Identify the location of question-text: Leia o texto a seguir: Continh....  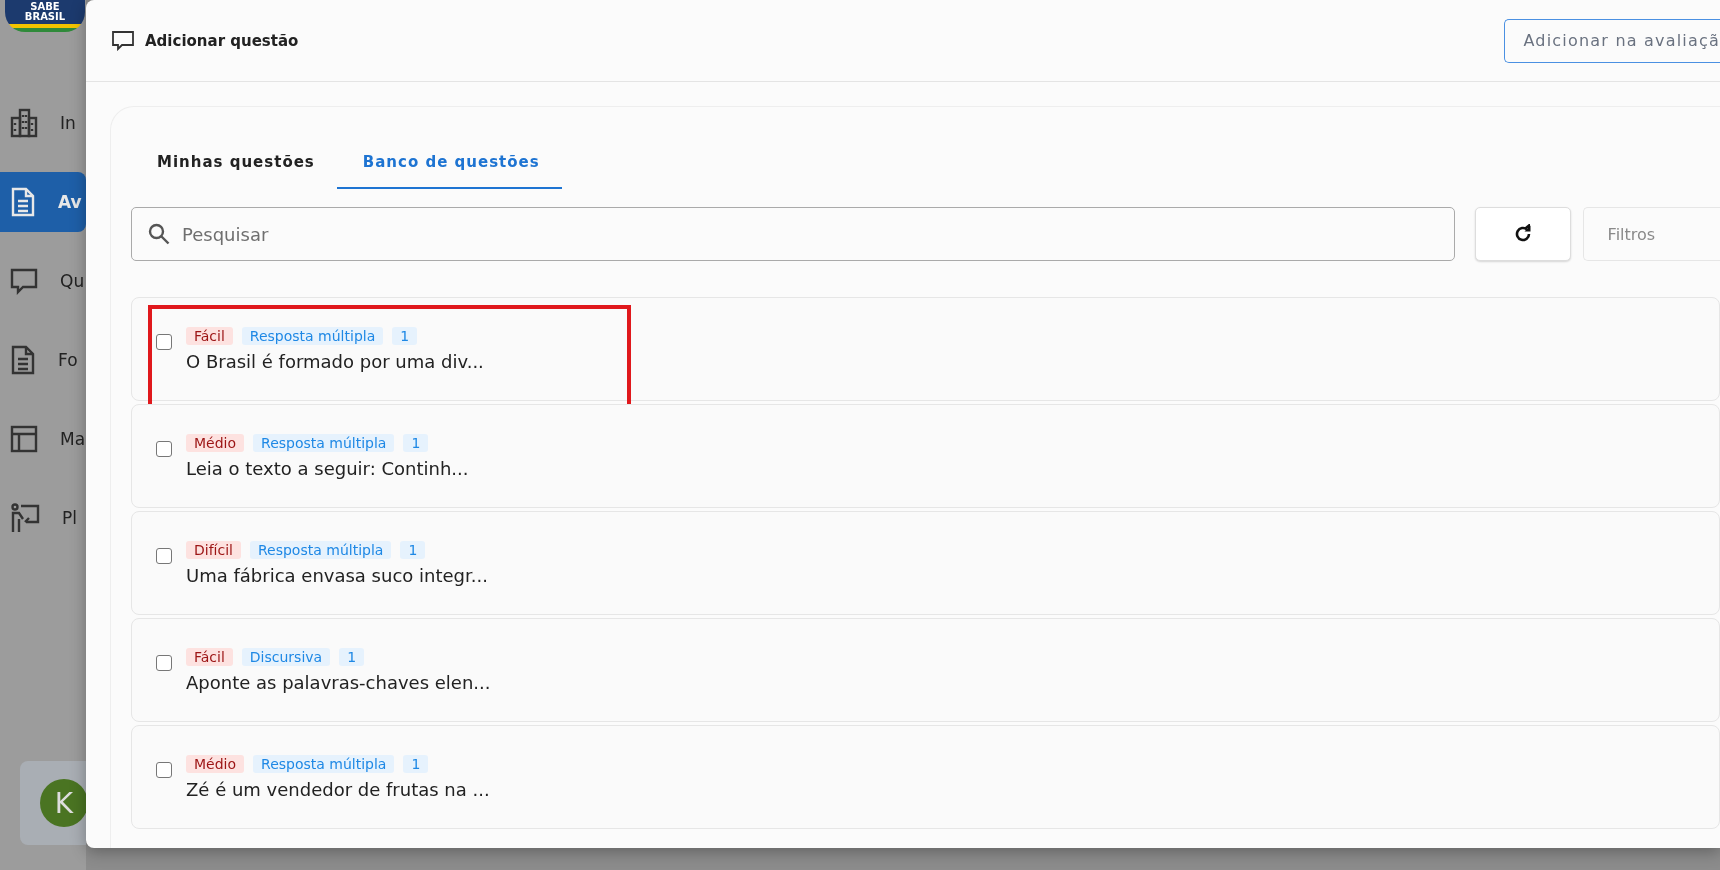
(327, 468).